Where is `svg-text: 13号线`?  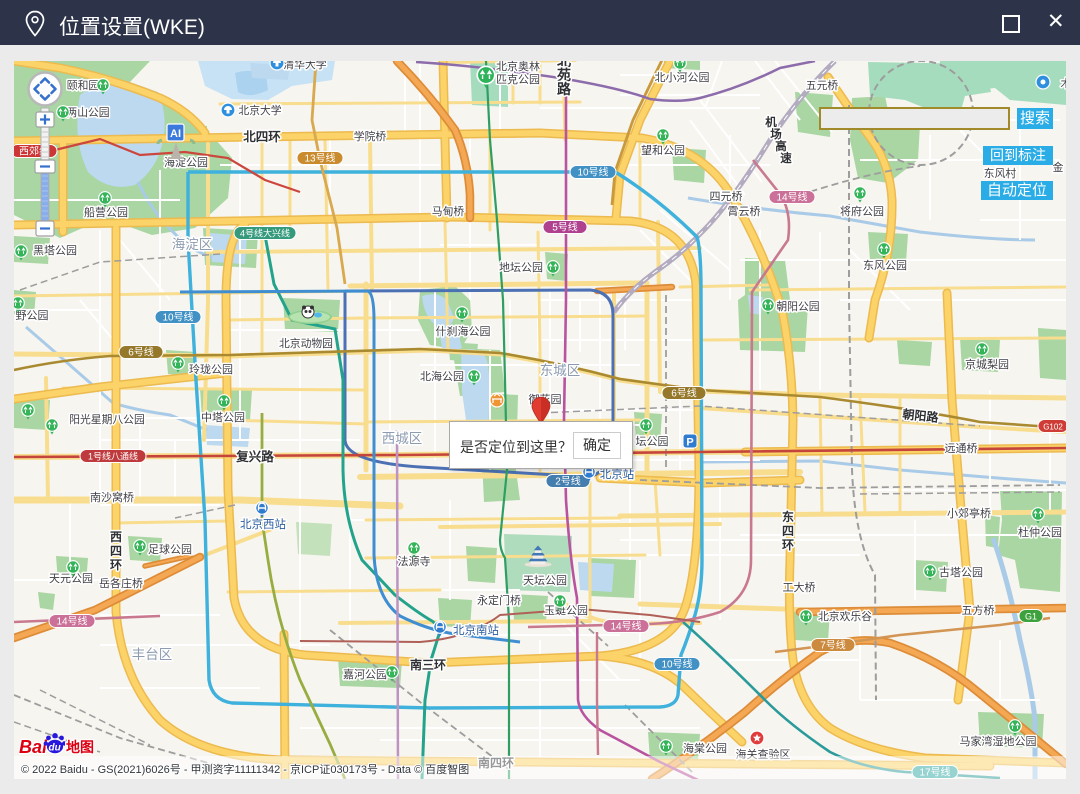
svg-text: 13号线 is located at coordinates (319, 158).